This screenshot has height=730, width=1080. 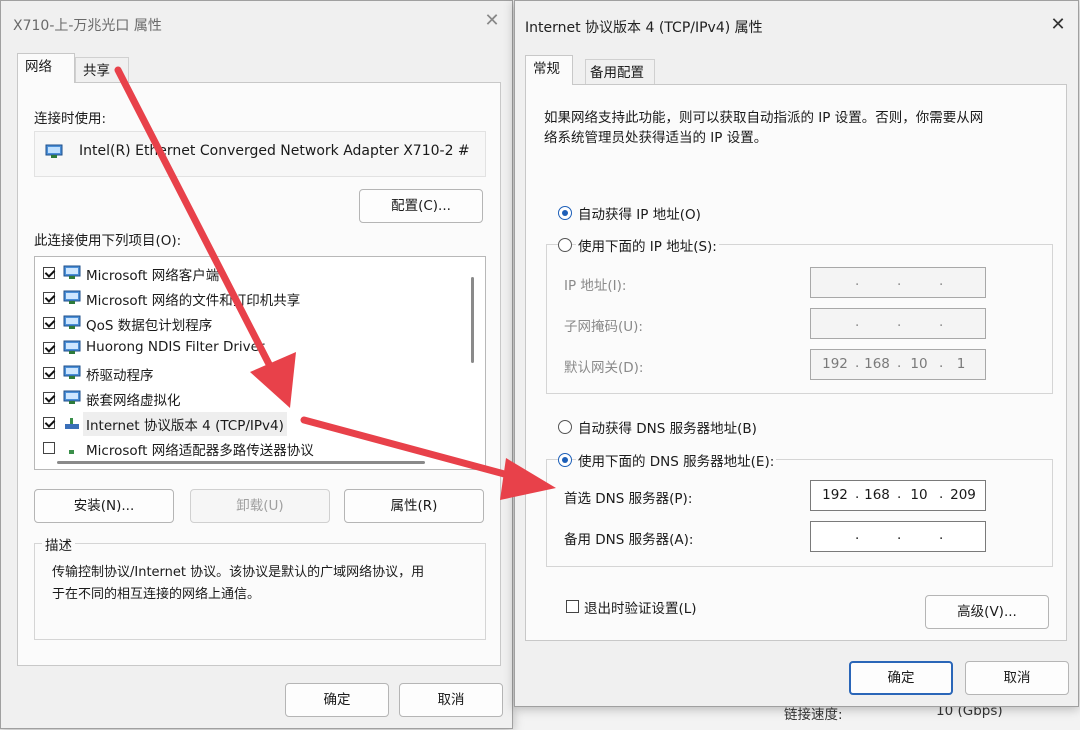 I want to click on connect-using-label: 连接时使用:, so click(x=70, y=119).